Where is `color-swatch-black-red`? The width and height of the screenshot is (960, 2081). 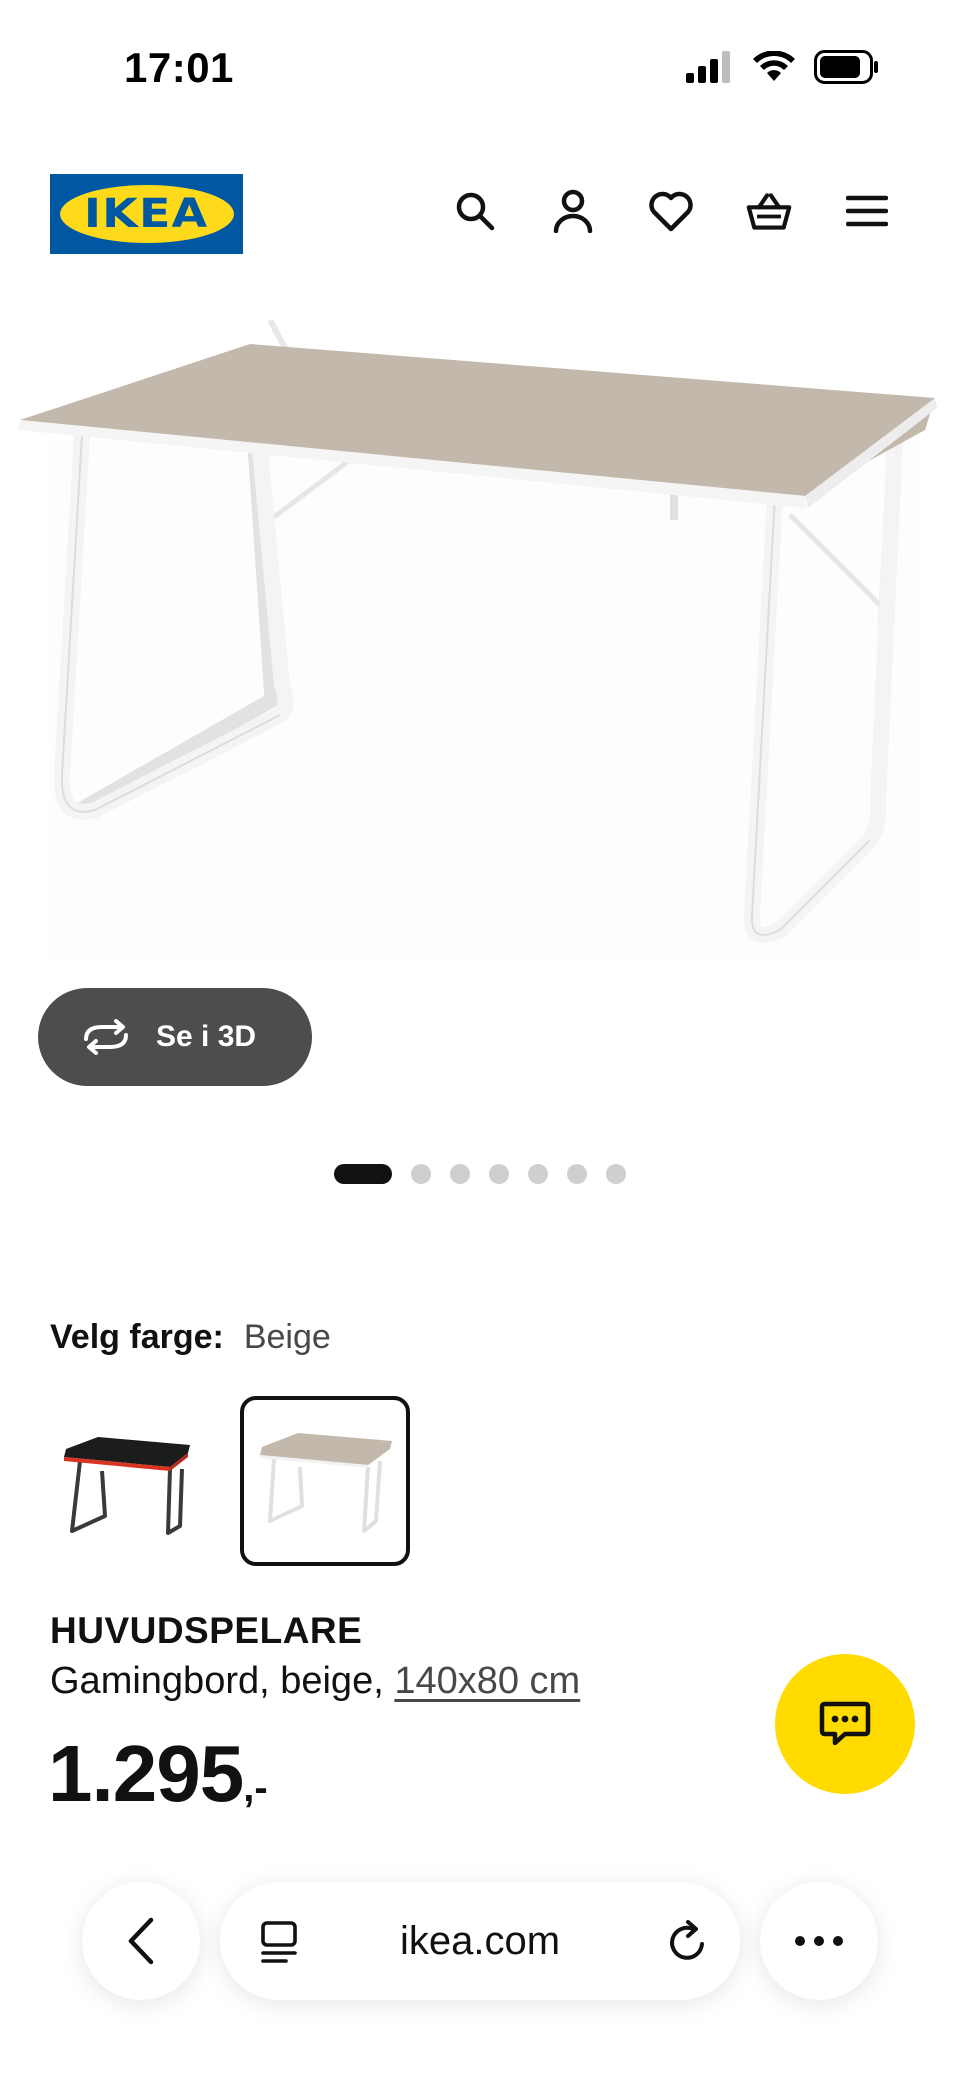 color-swatch-black-red is located at coordinates (125, 1481).